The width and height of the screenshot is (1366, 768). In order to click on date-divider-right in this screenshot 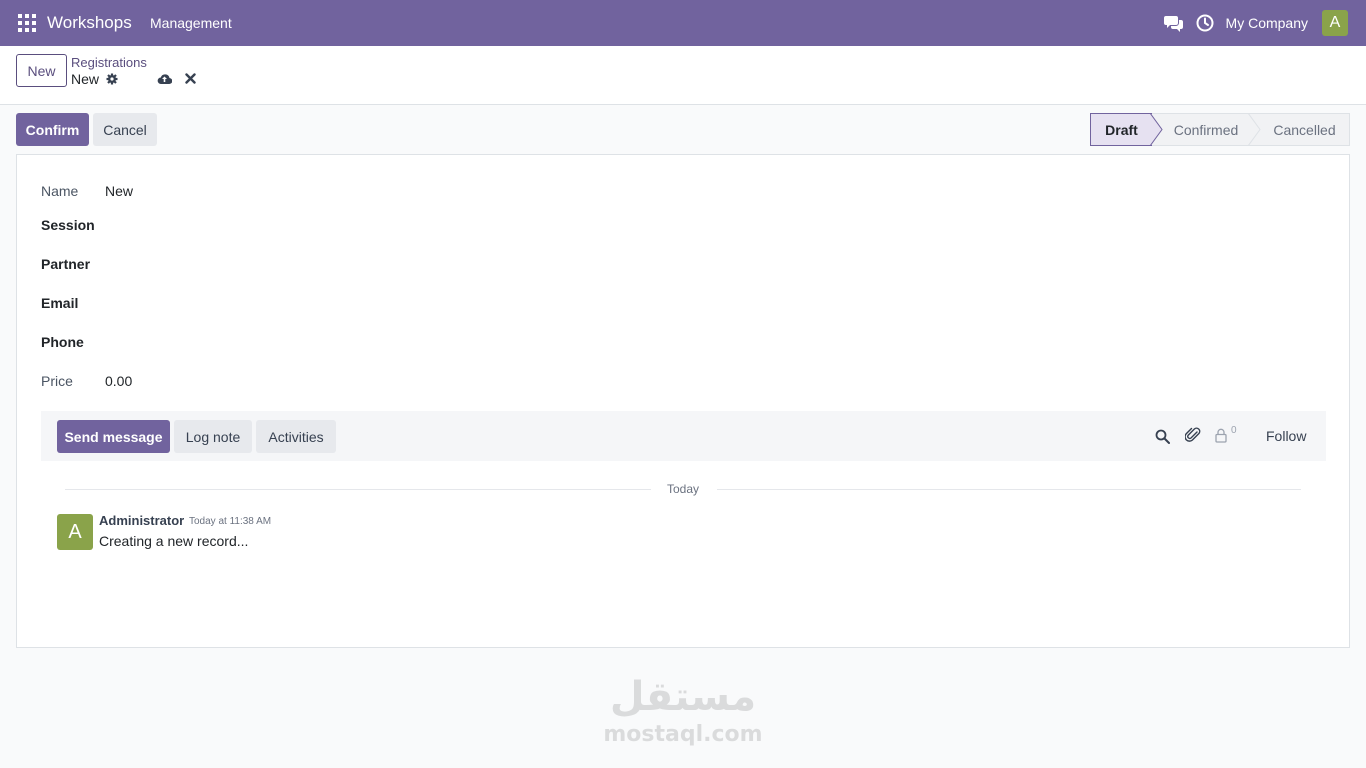, I will do `click(1009, 489)`.